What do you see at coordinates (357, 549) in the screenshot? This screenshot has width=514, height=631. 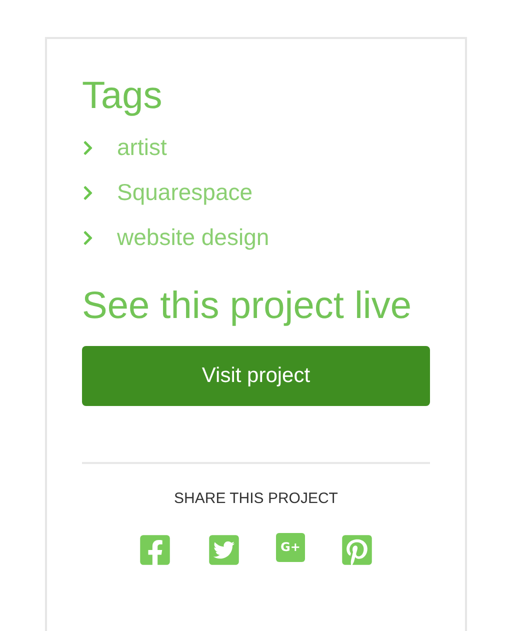 I see `pinterest-icon` at bounding box center [357, 549].